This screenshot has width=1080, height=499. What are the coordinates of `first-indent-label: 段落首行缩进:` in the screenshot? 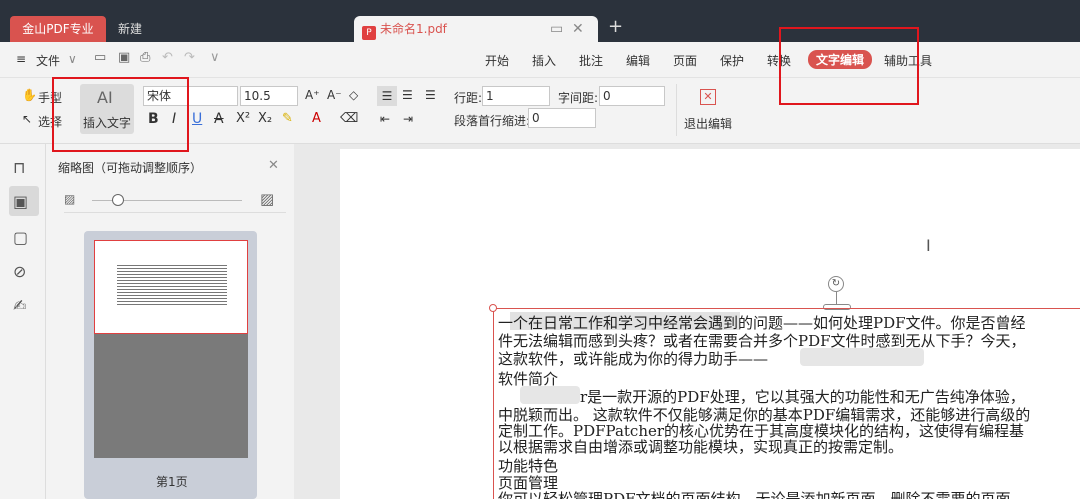 It's located at (492, 121).